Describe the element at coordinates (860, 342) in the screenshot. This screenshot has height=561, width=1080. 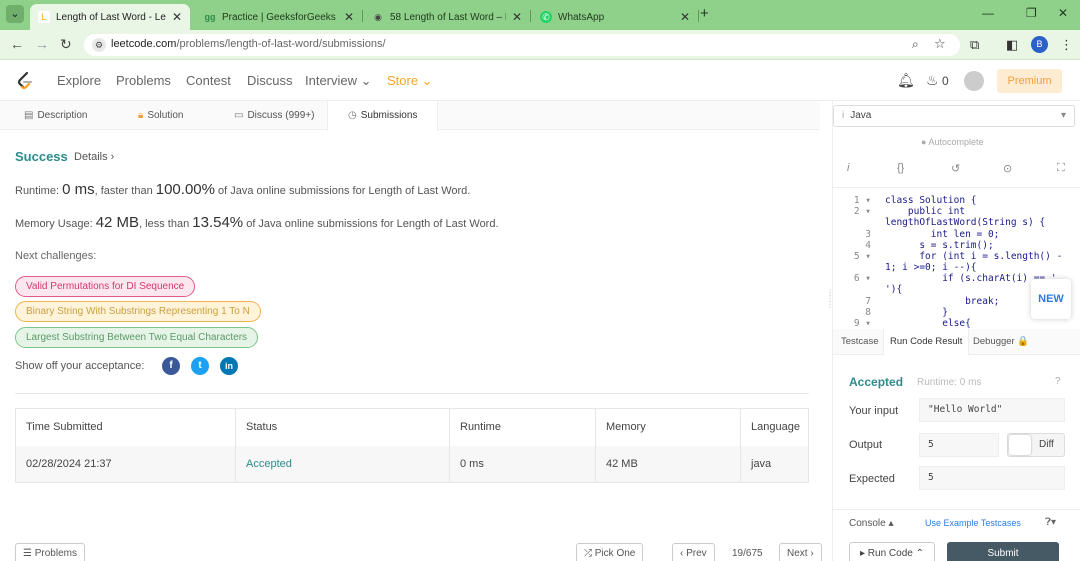
I see `tab-testcase: Testcase` at that location.